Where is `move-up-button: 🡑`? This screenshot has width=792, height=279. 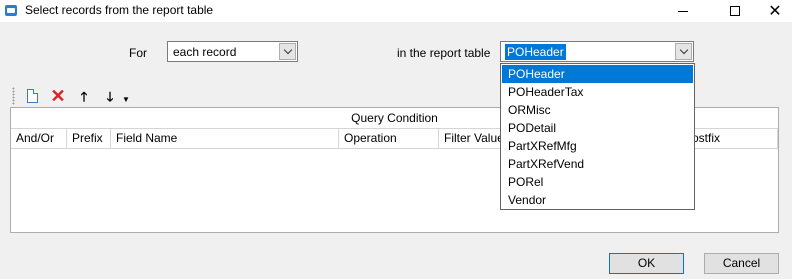 move-up-button: 🡑 is located at coordinates (84, 96).